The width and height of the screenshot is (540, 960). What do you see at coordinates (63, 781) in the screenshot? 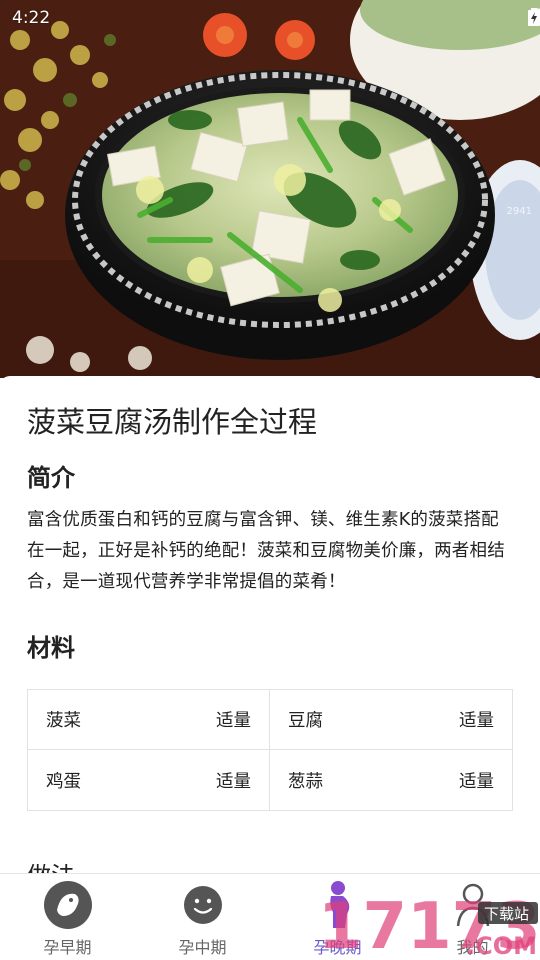
I see `material-name: 鸡蛋` at bounding box center [63, 781].